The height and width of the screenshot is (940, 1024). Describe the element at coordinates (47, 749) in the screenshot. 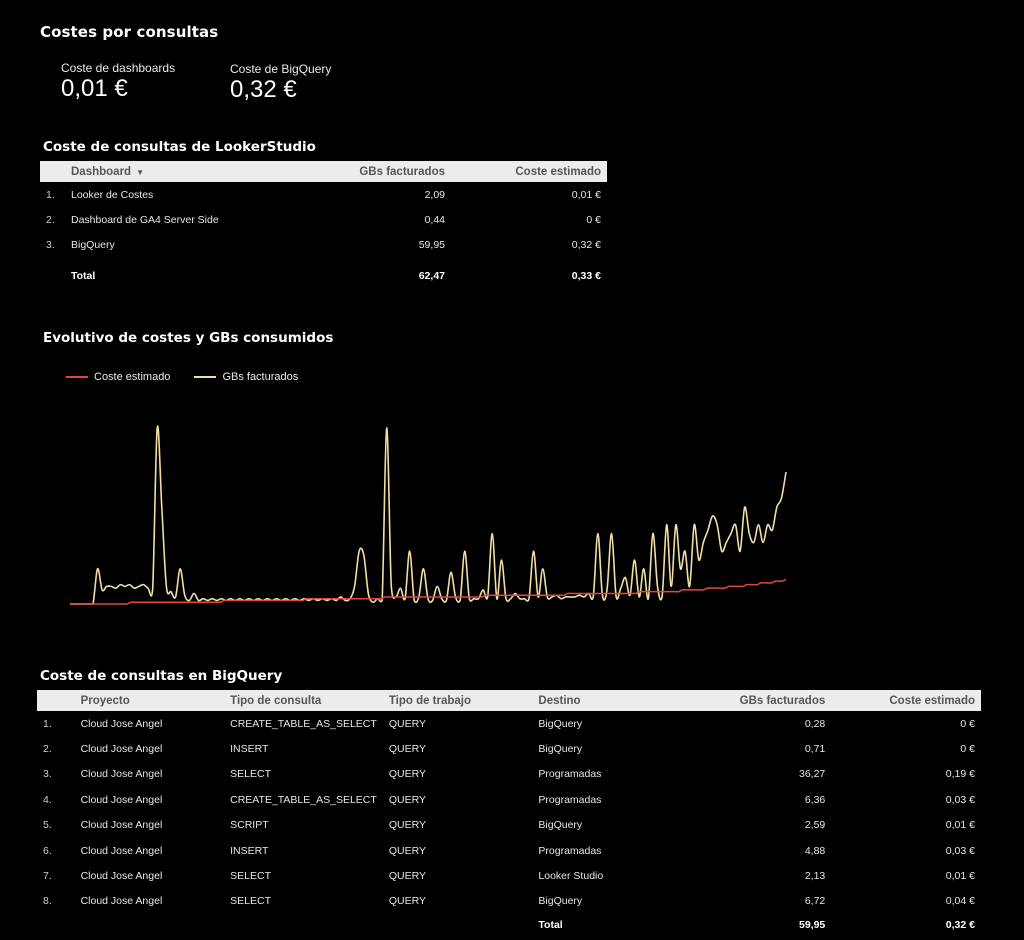

I see `row-index: 2.` at that location.